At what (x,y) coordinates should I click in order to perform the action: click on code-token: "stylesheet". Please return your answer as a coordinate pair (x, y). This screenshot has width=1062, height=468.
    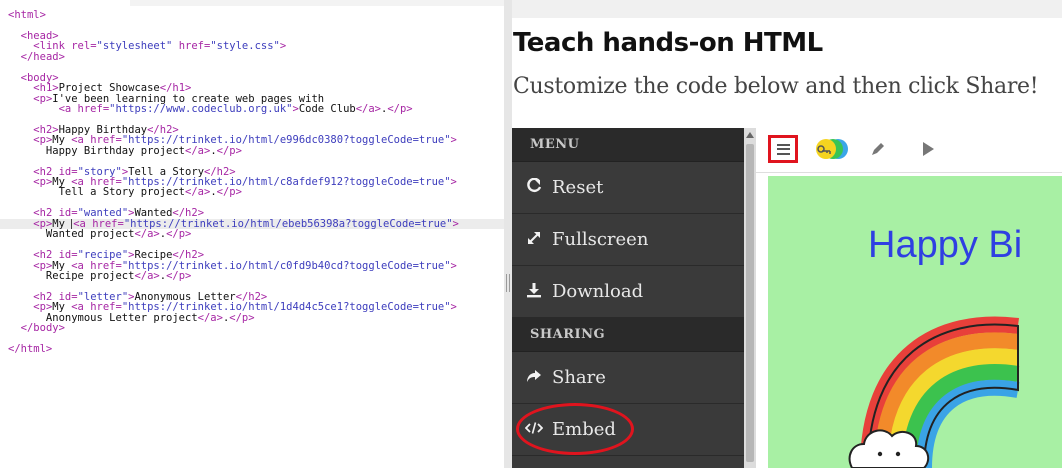
    Looking at the image, I should click on (134, 46).